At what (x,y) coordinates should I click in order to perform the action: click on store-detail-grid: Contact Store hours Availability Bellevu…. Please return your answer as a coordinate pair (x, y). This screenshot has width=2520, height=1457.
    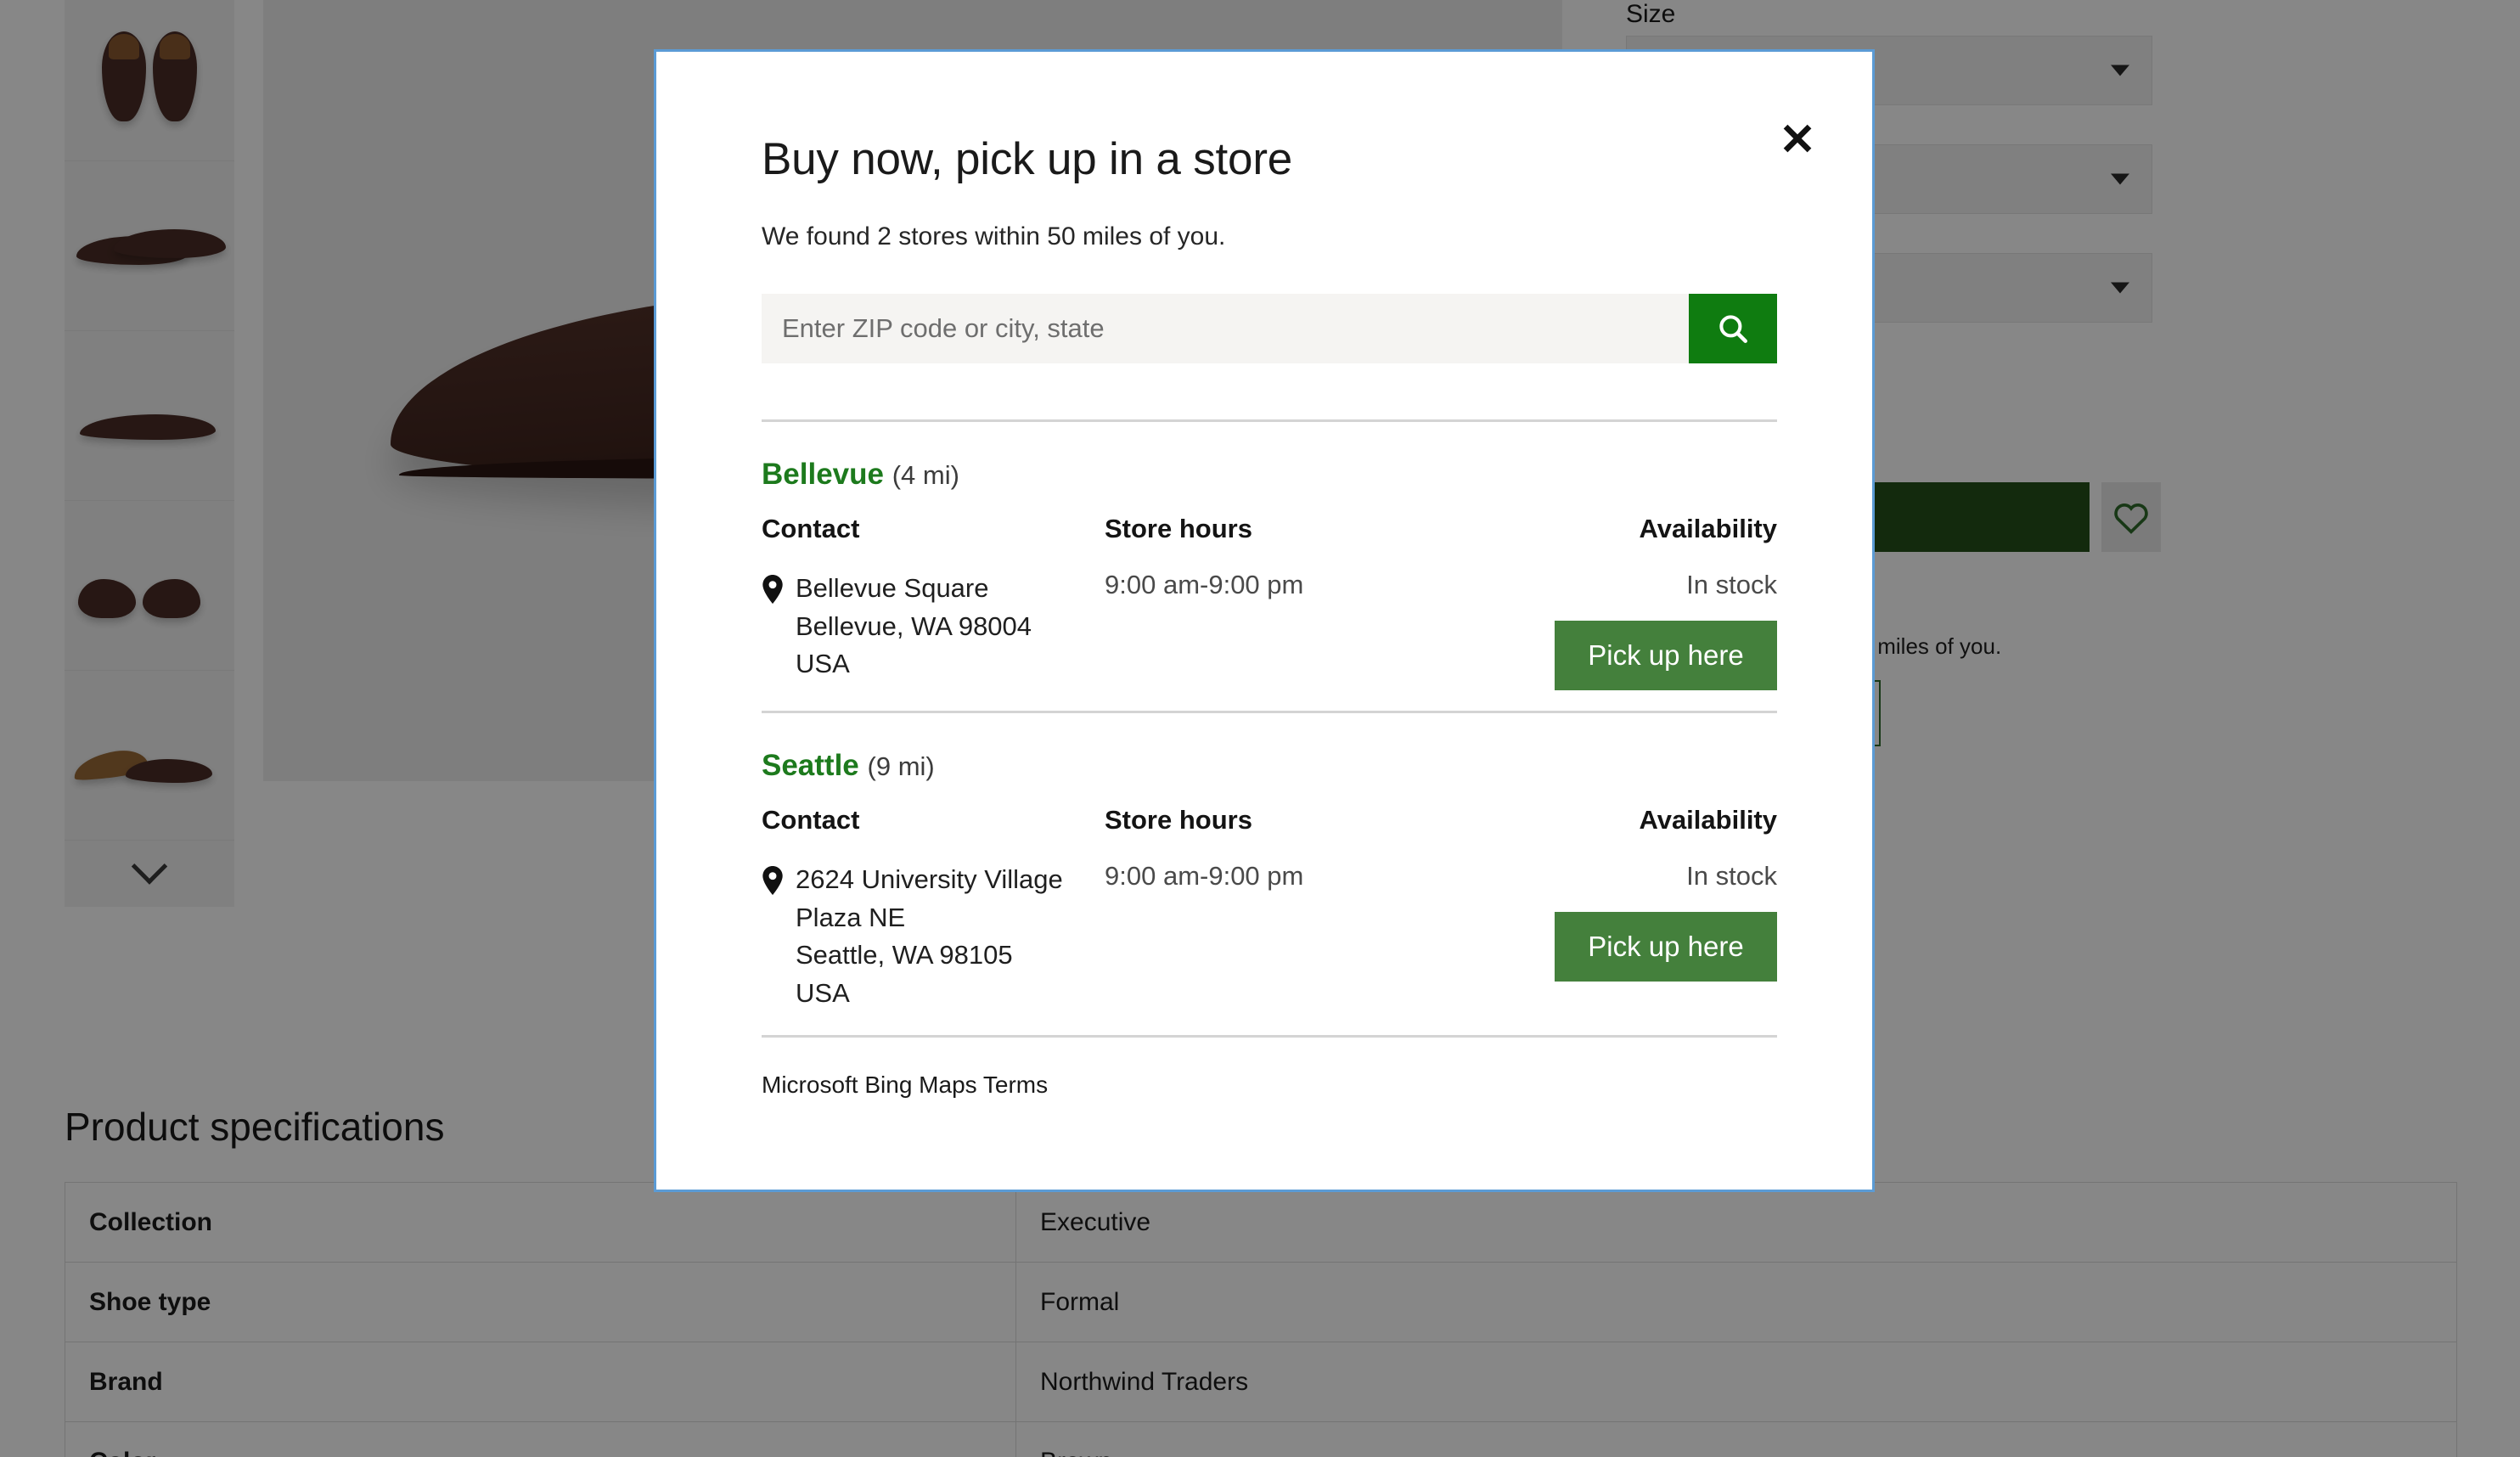
    Looking at the image, I should click on (1269, 602).